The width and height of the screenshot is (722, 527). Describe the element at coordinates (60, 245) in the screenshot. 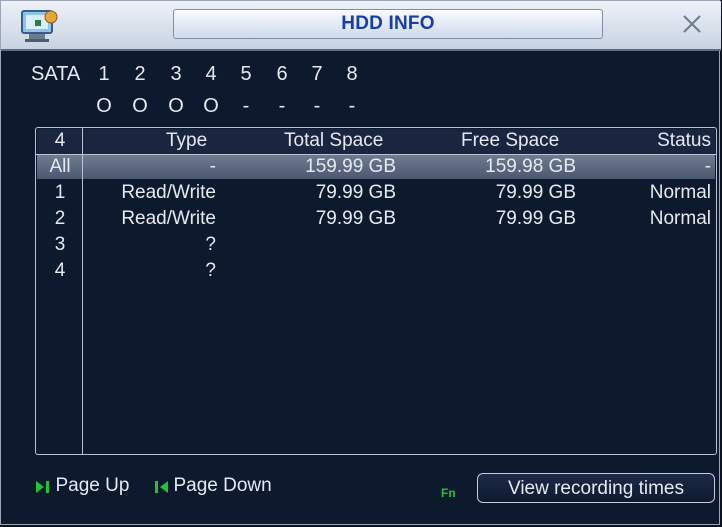

I see `table-row-index: 3` at that location.